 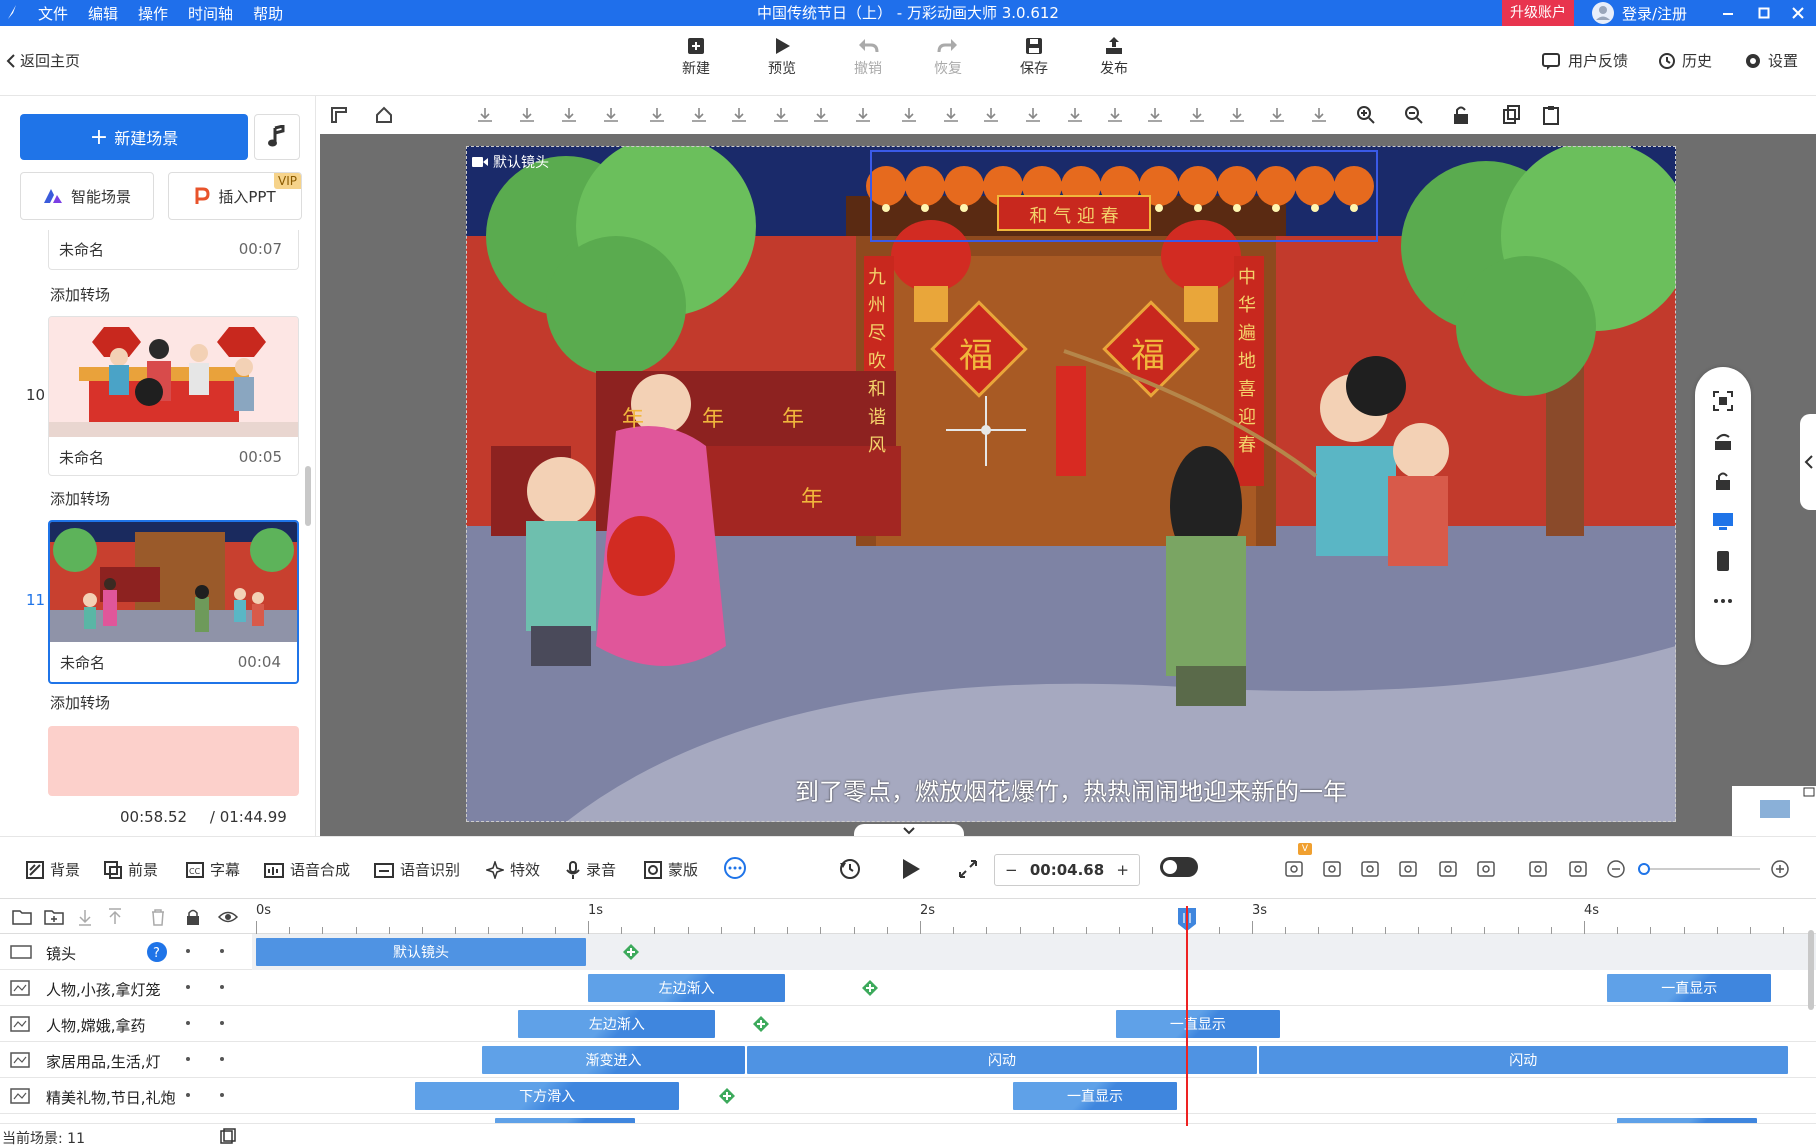 I want to click on background-button: 背景, so click(x=53, y=869).